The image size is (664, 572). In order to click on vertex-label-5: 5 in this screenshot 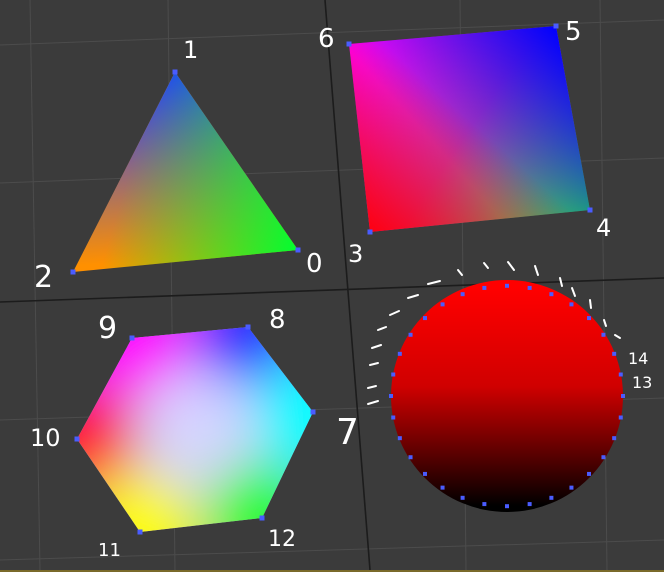, I will do `click(573, 32)`.